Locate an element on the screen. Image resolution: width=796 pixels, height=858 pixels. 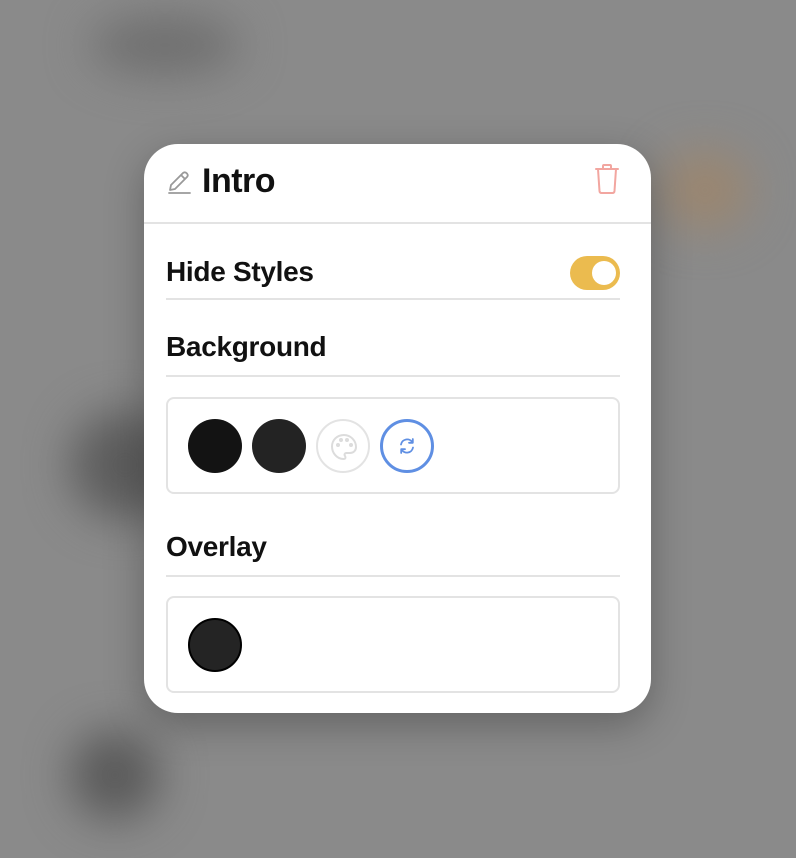
refresh-button is located at coordinates (407, 446).